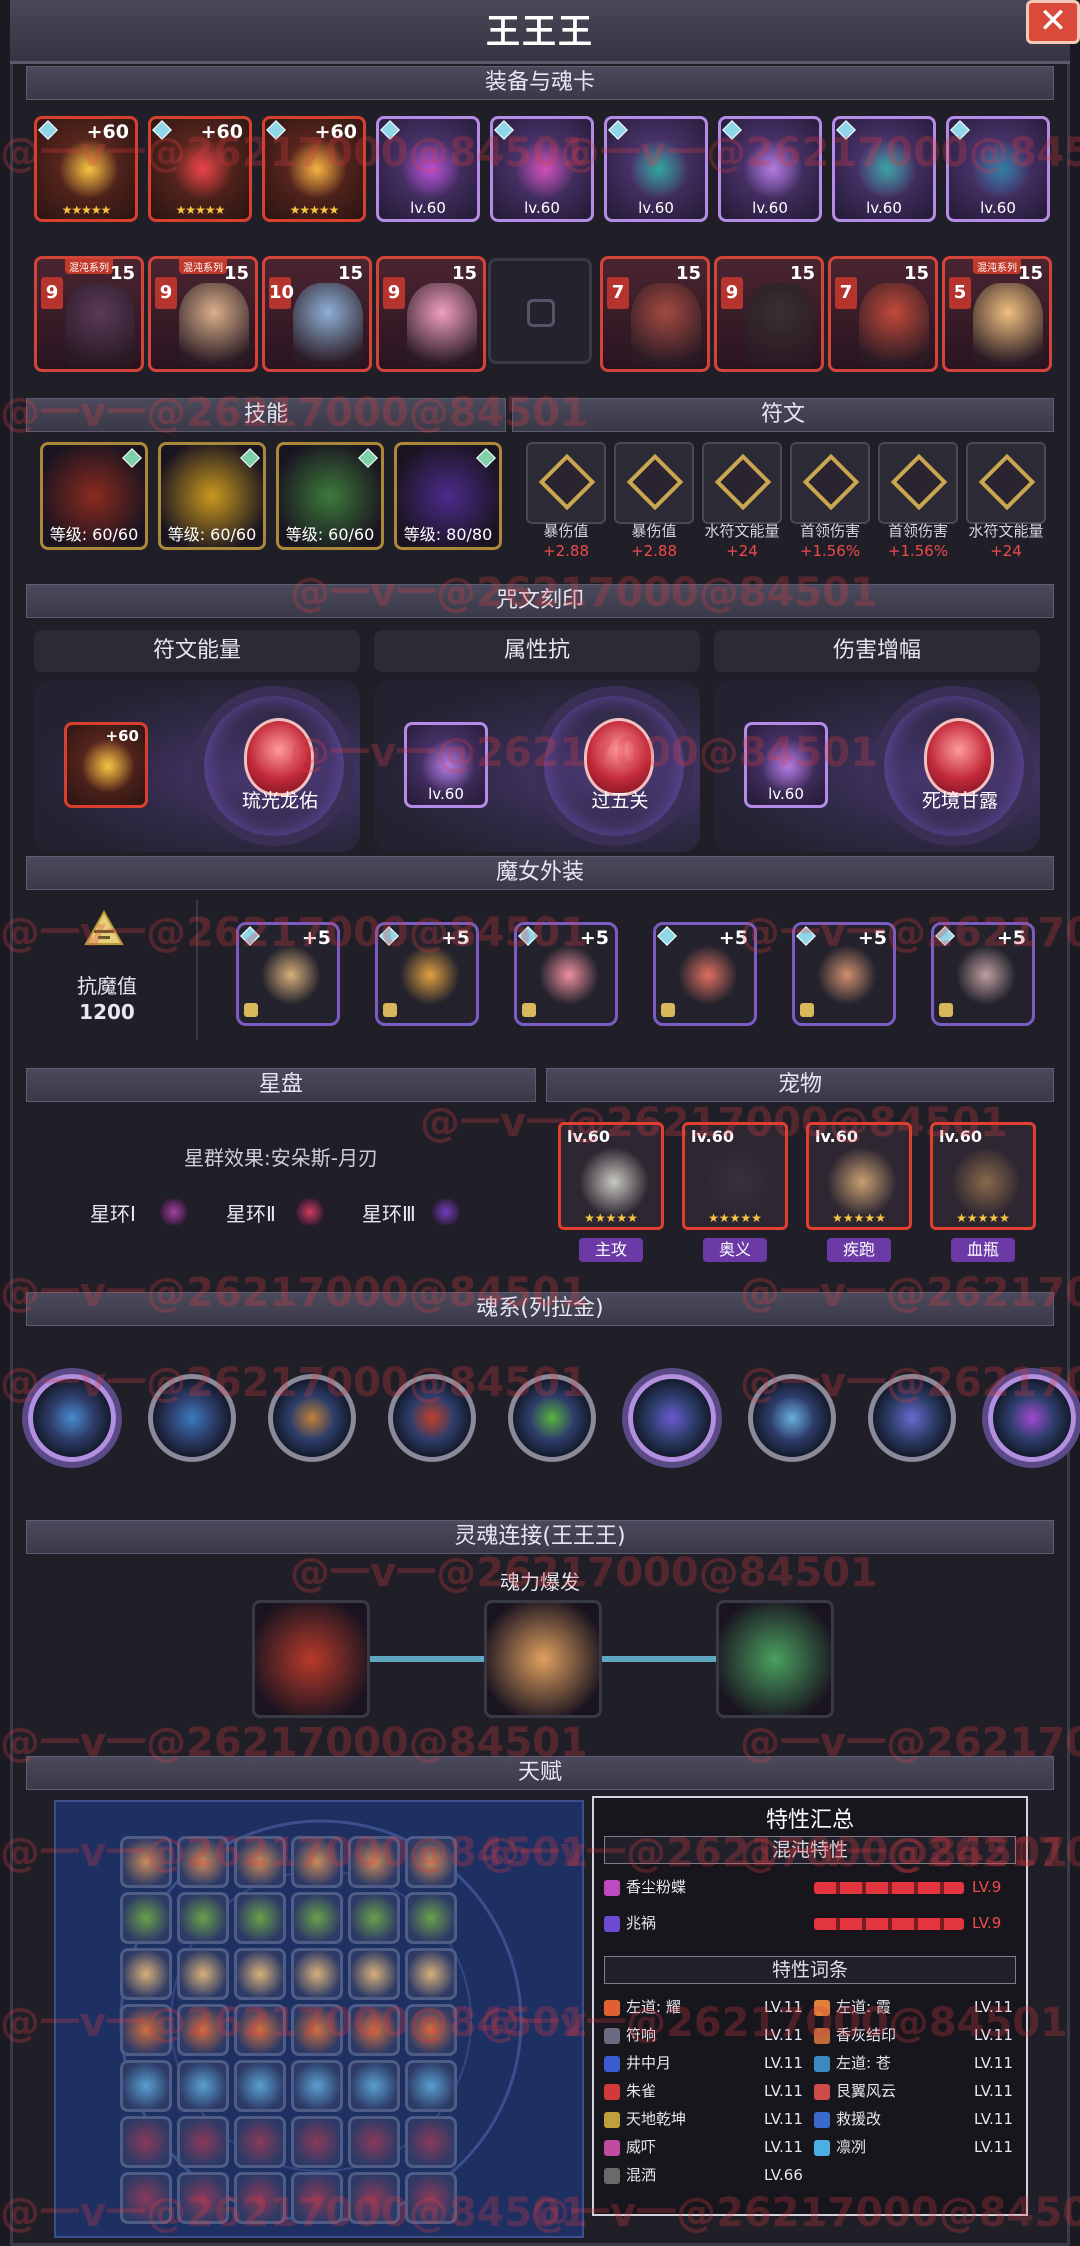 The width and height of the screenshot is (1080, 2246). Describe the element at coordinates (448, 496) in the screenshot. I see `skill-slot: 等级: 80/80` at that location.